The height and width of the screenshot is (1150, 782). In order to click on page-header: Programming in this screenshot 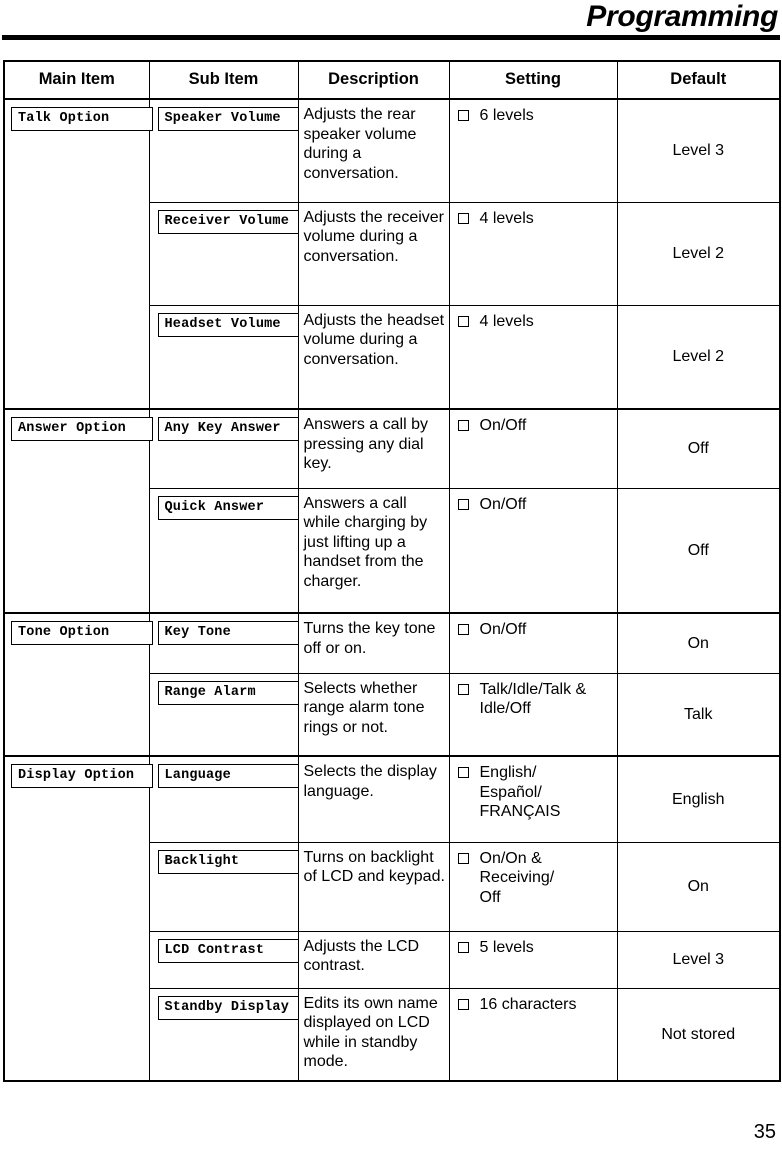, I will do `click(391, 23)`.